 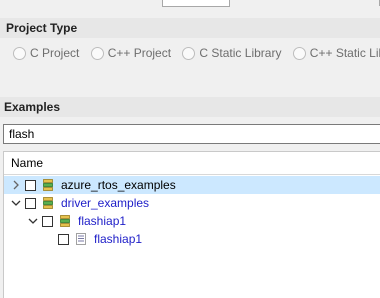 What do you see at coordinates (344, 53) in the screenshot?
I see `radio-label: C++ Static Libra` at bounding box center [344, 53].